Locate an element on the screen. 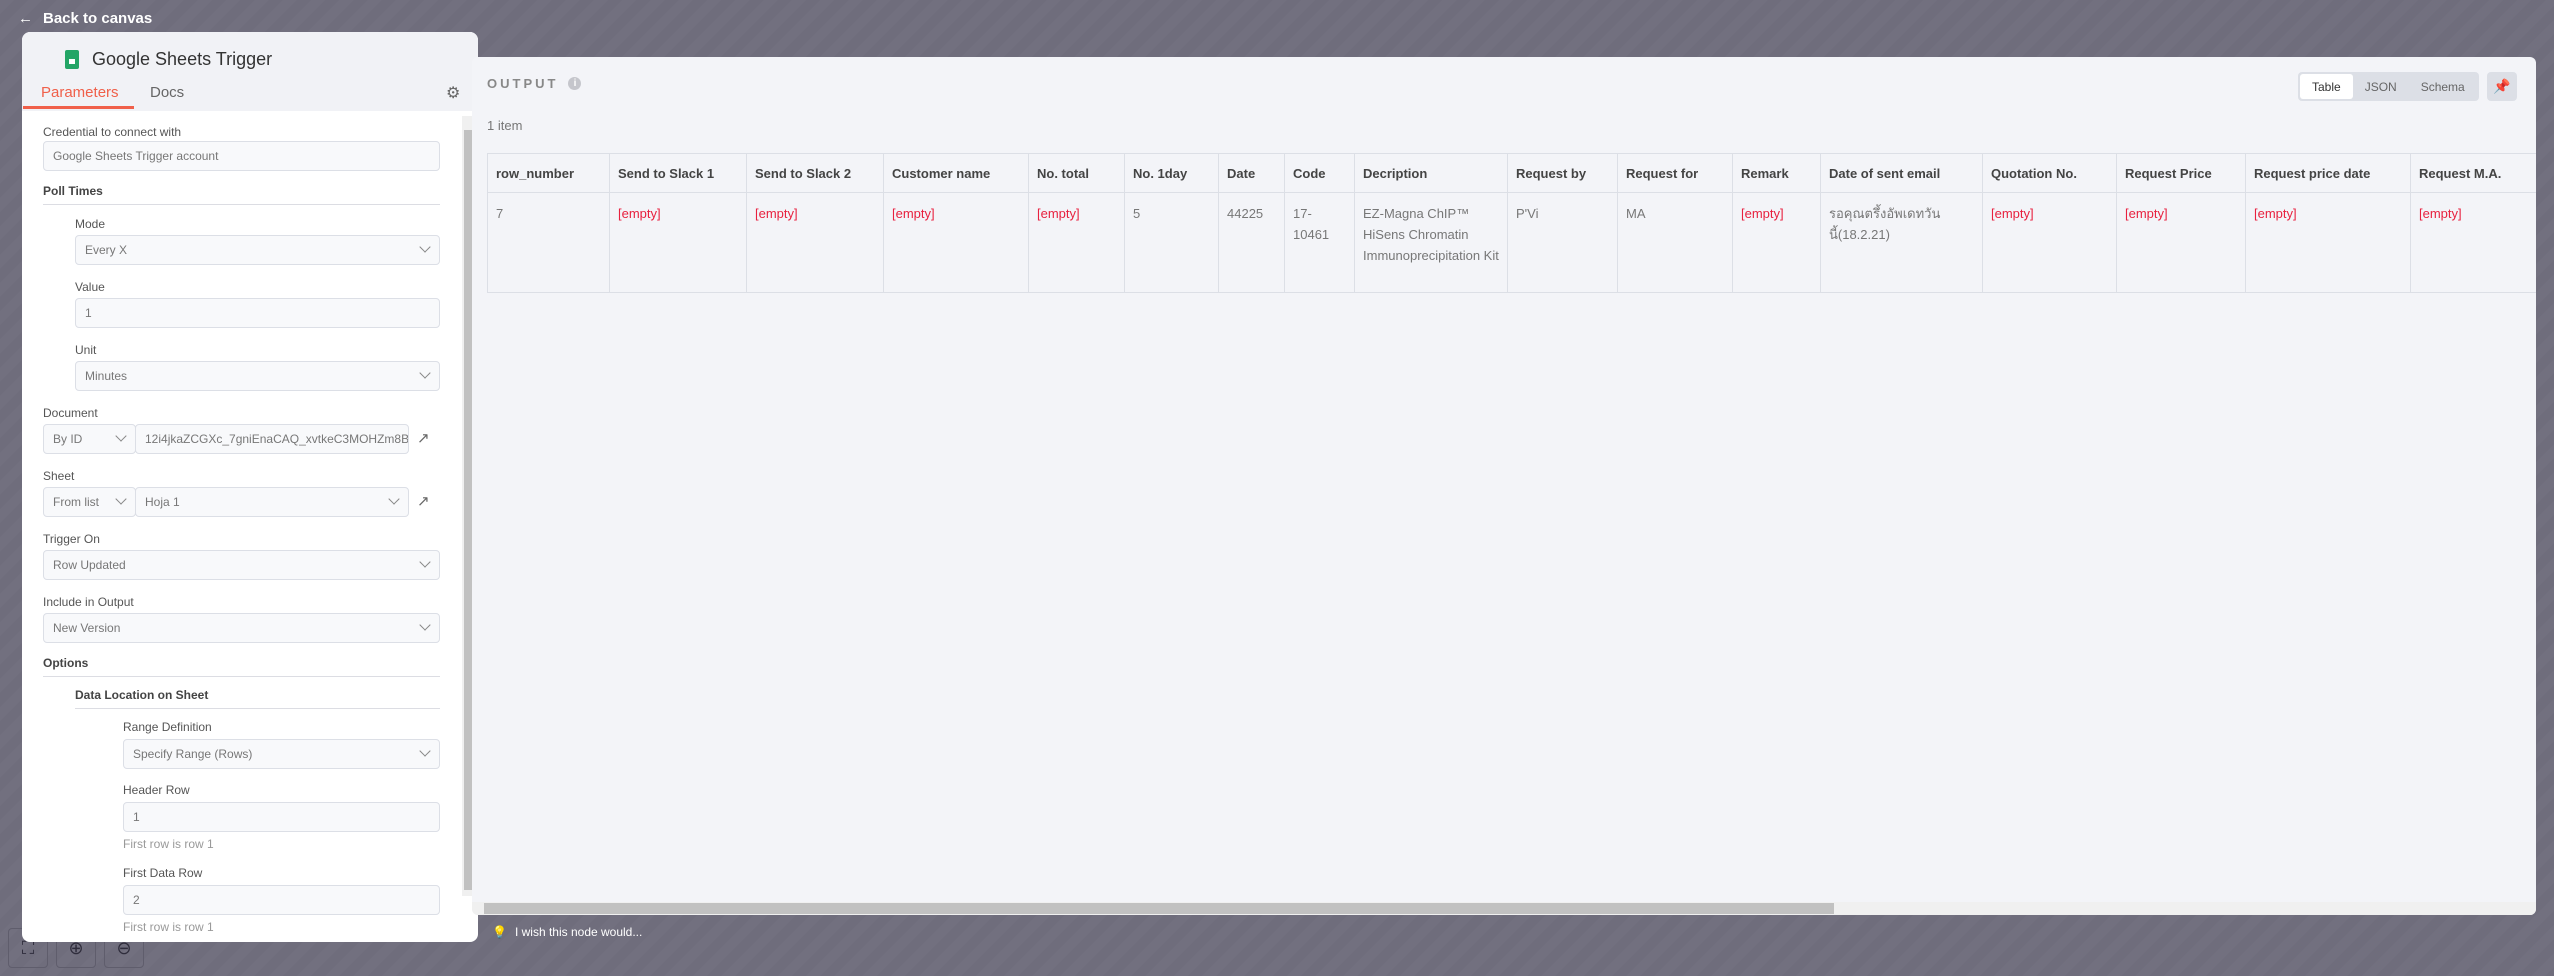  trigger-on-value: Row Updated is located at coordinates (89, 565).